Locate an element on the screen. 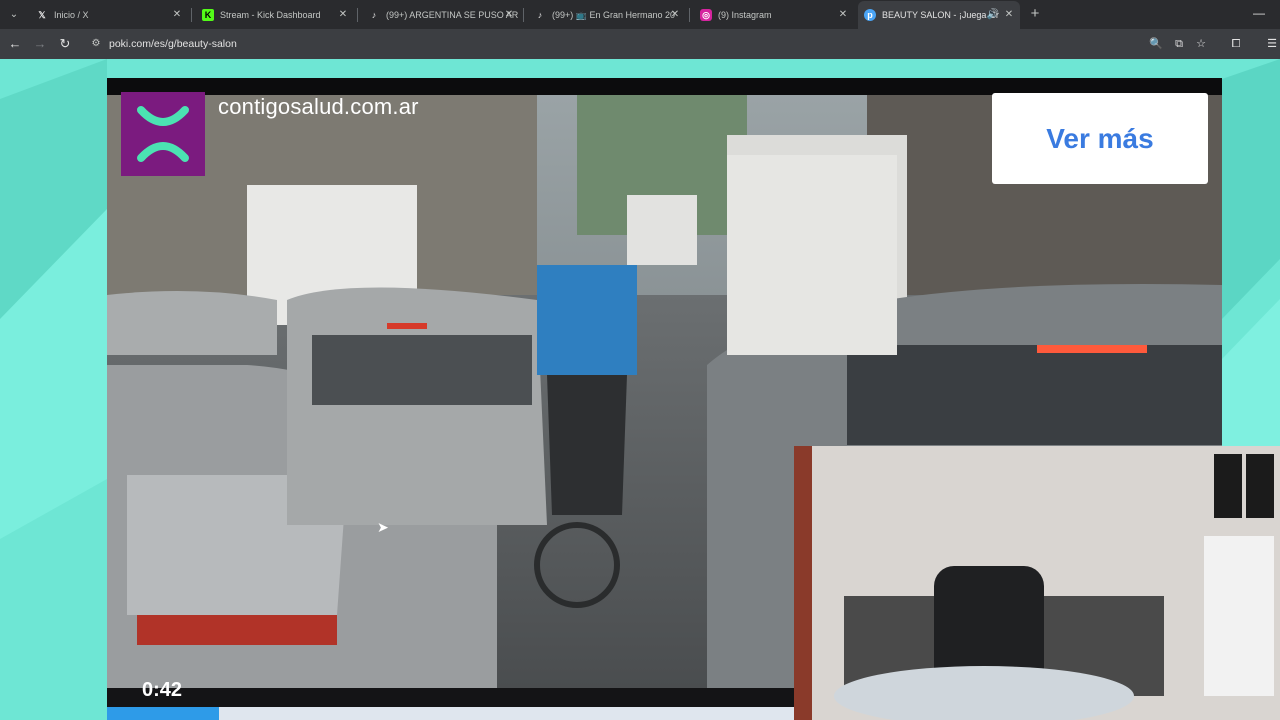 This screenshot has height=720, width=1280. tab-kick-dashboard: K Stream - Kick Dashboard ✕ is located at coordinates (275, 15).